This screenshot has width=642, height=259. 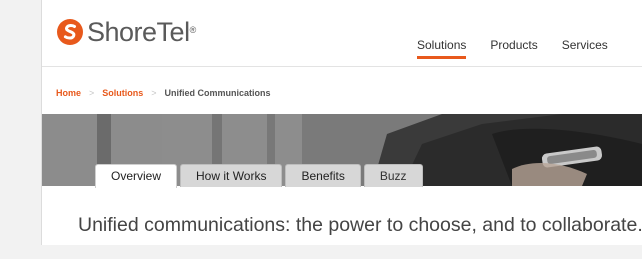 I want to click on tab-buzz: Buzz, so click(x=393, y=175).